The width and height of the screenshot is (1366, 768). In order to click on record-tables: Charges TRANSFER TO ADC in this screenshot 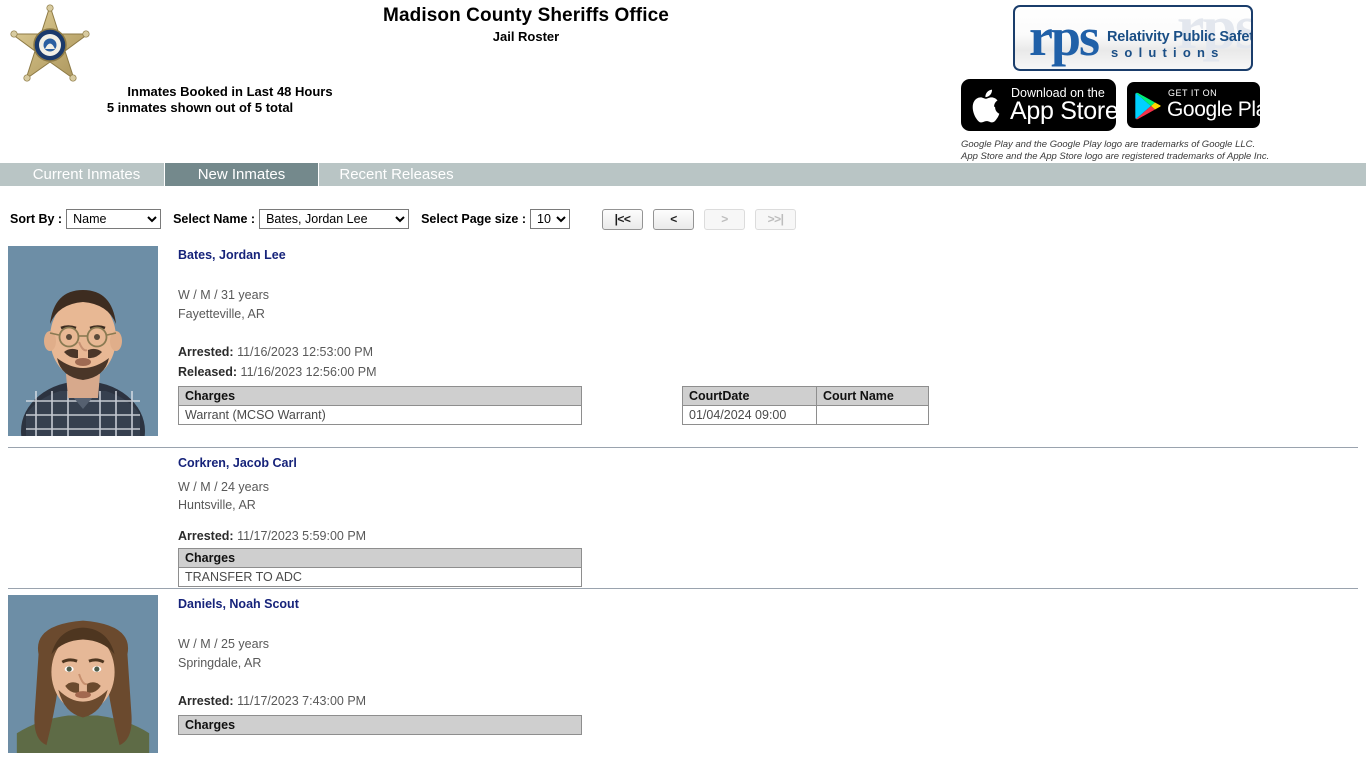, I will do `click(768, 567)`.